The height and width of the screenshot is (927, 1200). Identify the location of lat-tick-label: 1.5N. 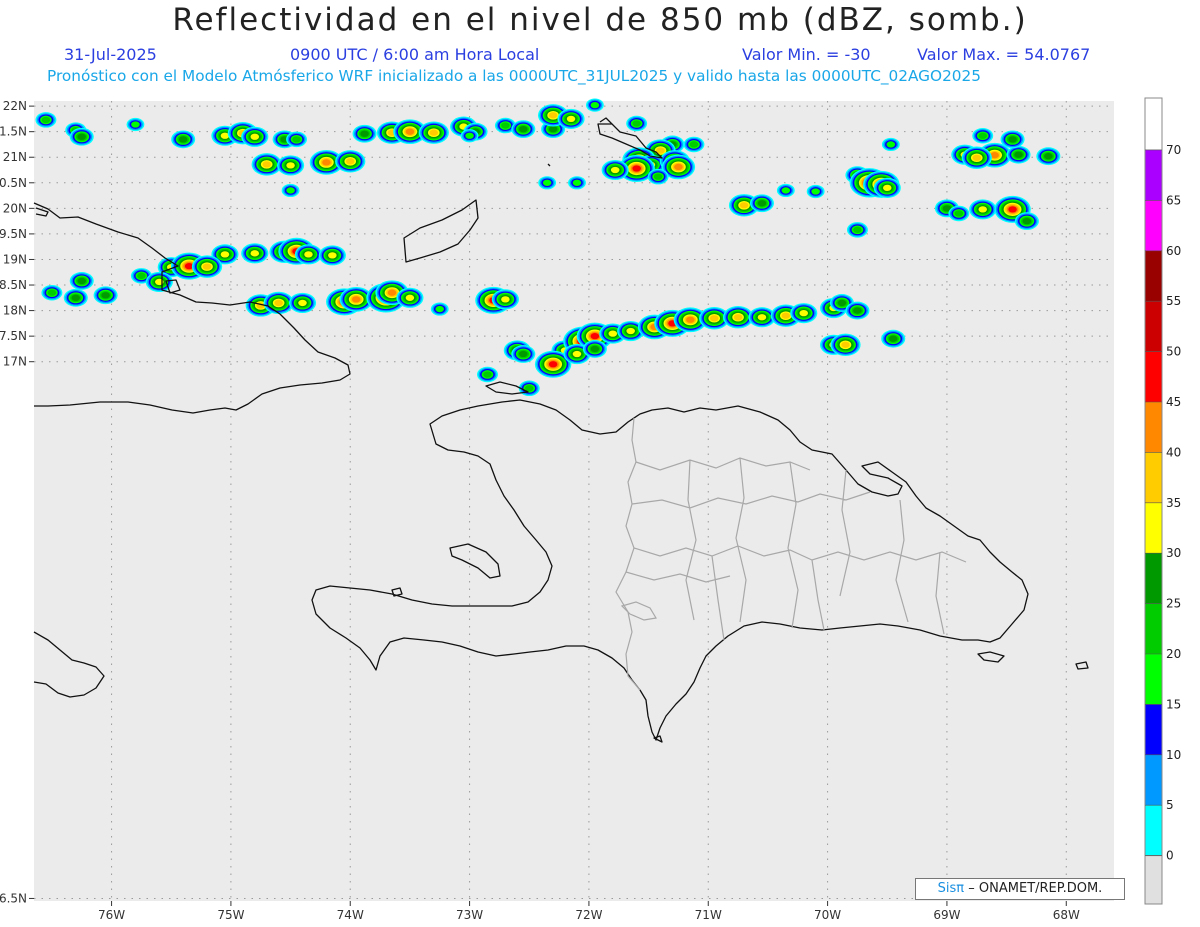
(13, 132).